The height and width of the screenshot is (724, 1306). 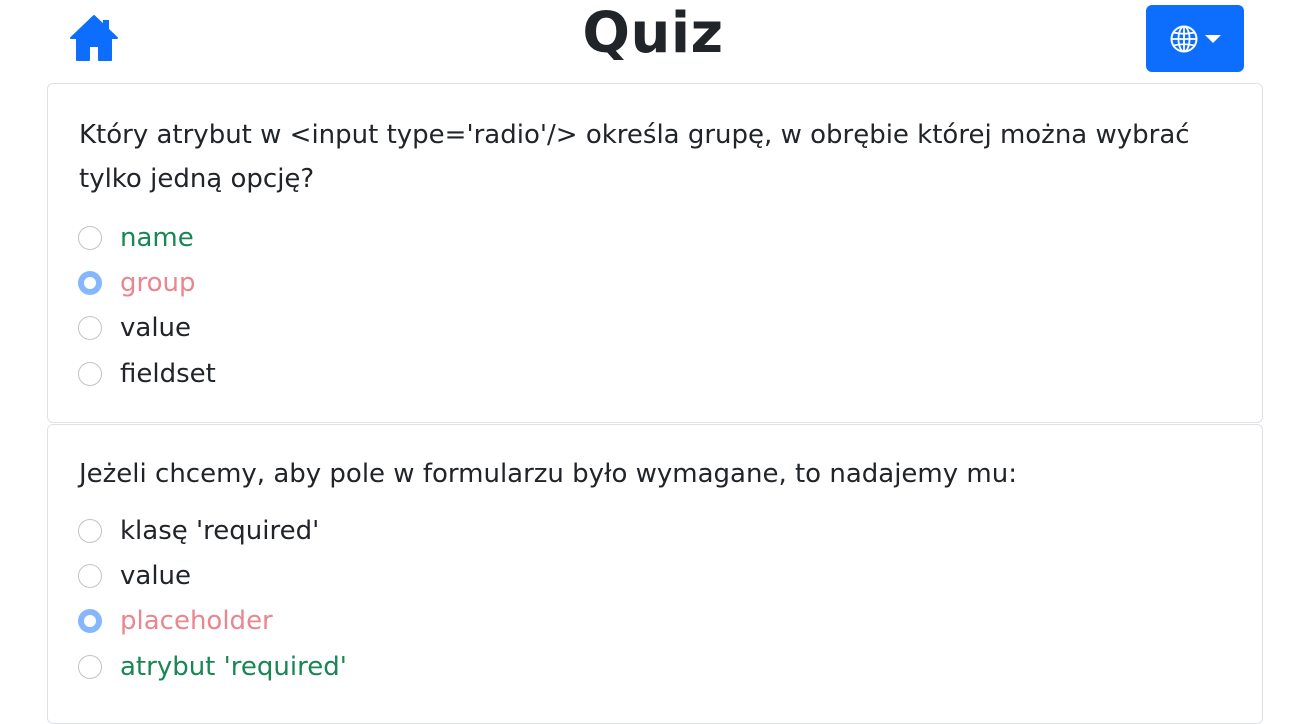 I want to click on language-dropdown-button, so click(x=1195, y=38).